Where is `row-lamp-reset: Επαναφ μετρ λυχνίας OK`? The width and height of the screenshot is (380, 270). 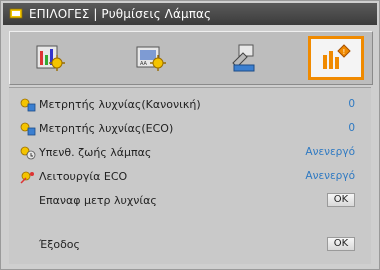
row-lamp-reset: Επαναφ μετρ λυχνίας OK is located at coordinates (190, 201).